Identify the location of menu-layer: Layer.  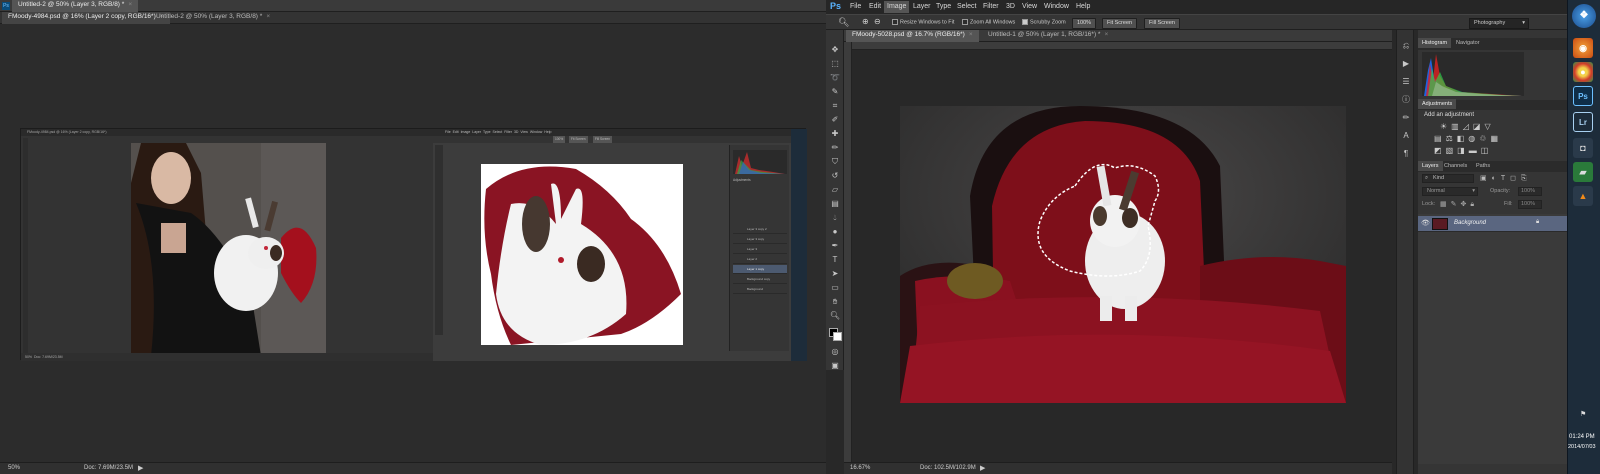
(922, 6).